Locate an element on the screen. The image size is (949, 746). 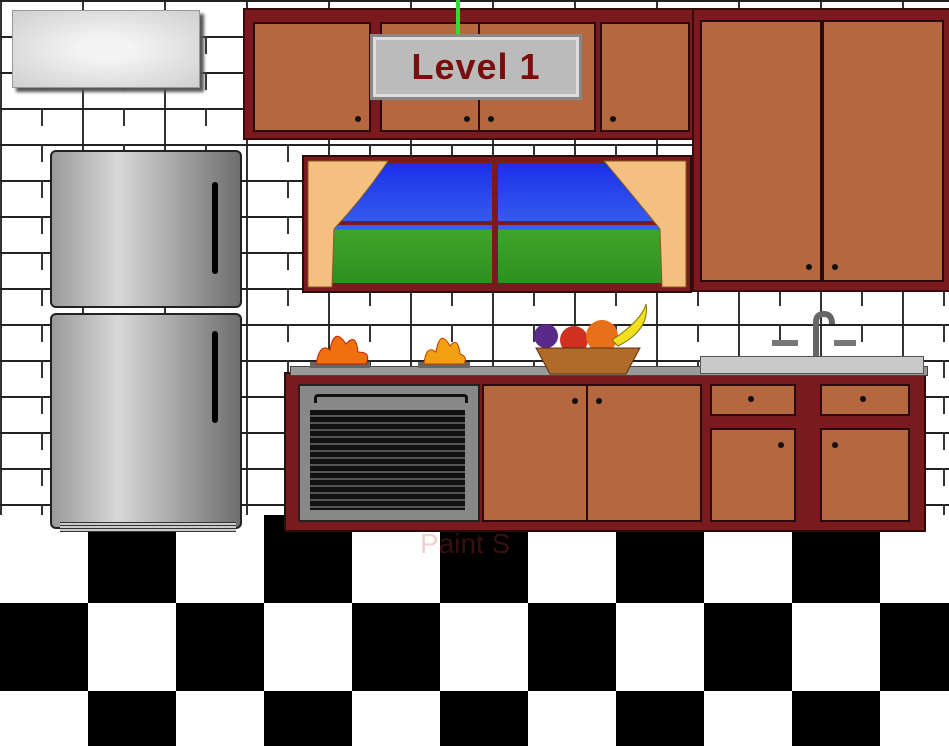
oven-handle is located at coordinates (391, 398).